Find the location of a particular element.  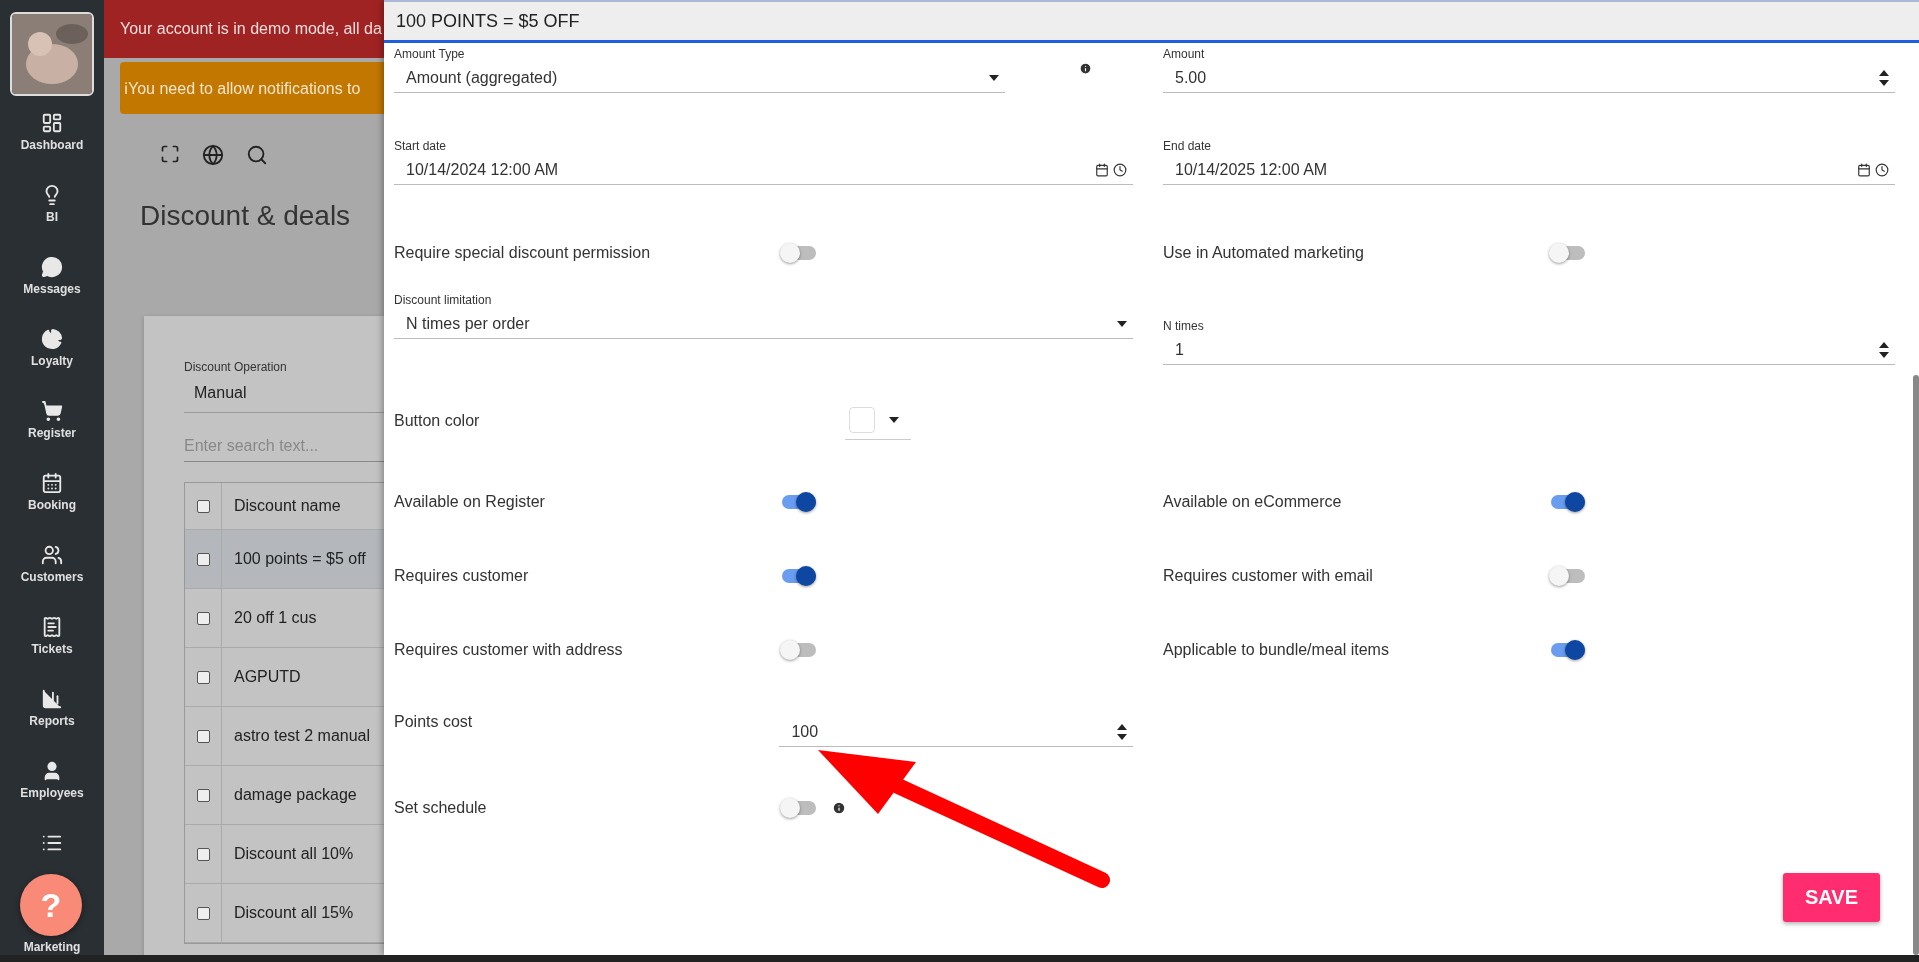

number-field: 5.00 is located at coordinates (1529, 78).